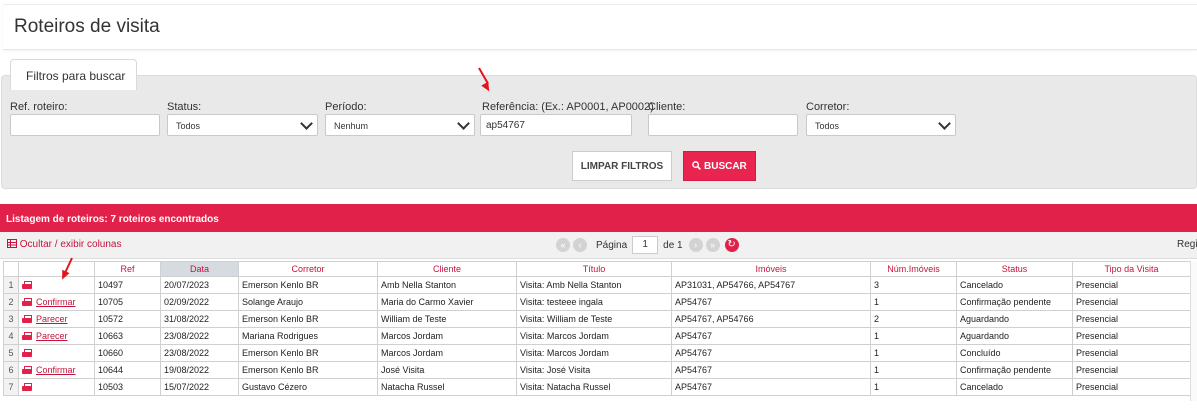  Describe the element at coordinates (308, 336) in the screenshot. I see `corretor-cell: Mariana Rodrigues` at that location.